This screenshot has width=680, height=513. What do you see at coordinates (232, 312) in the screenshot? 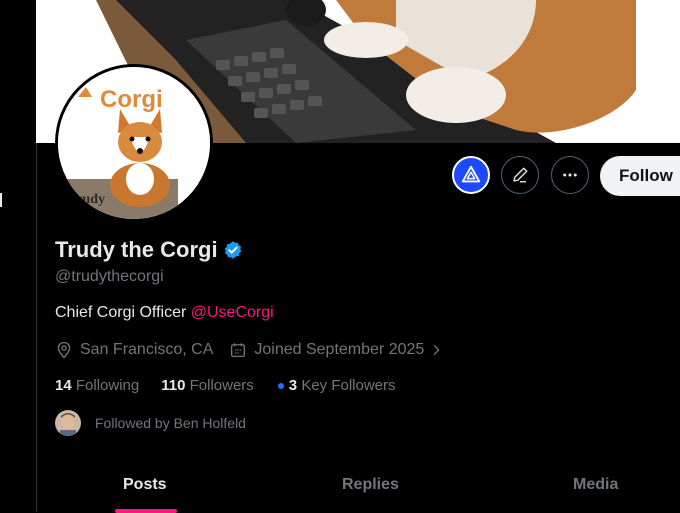
I see `bio-mention-link: @UseCorgi` at bounding box center [232, 312].